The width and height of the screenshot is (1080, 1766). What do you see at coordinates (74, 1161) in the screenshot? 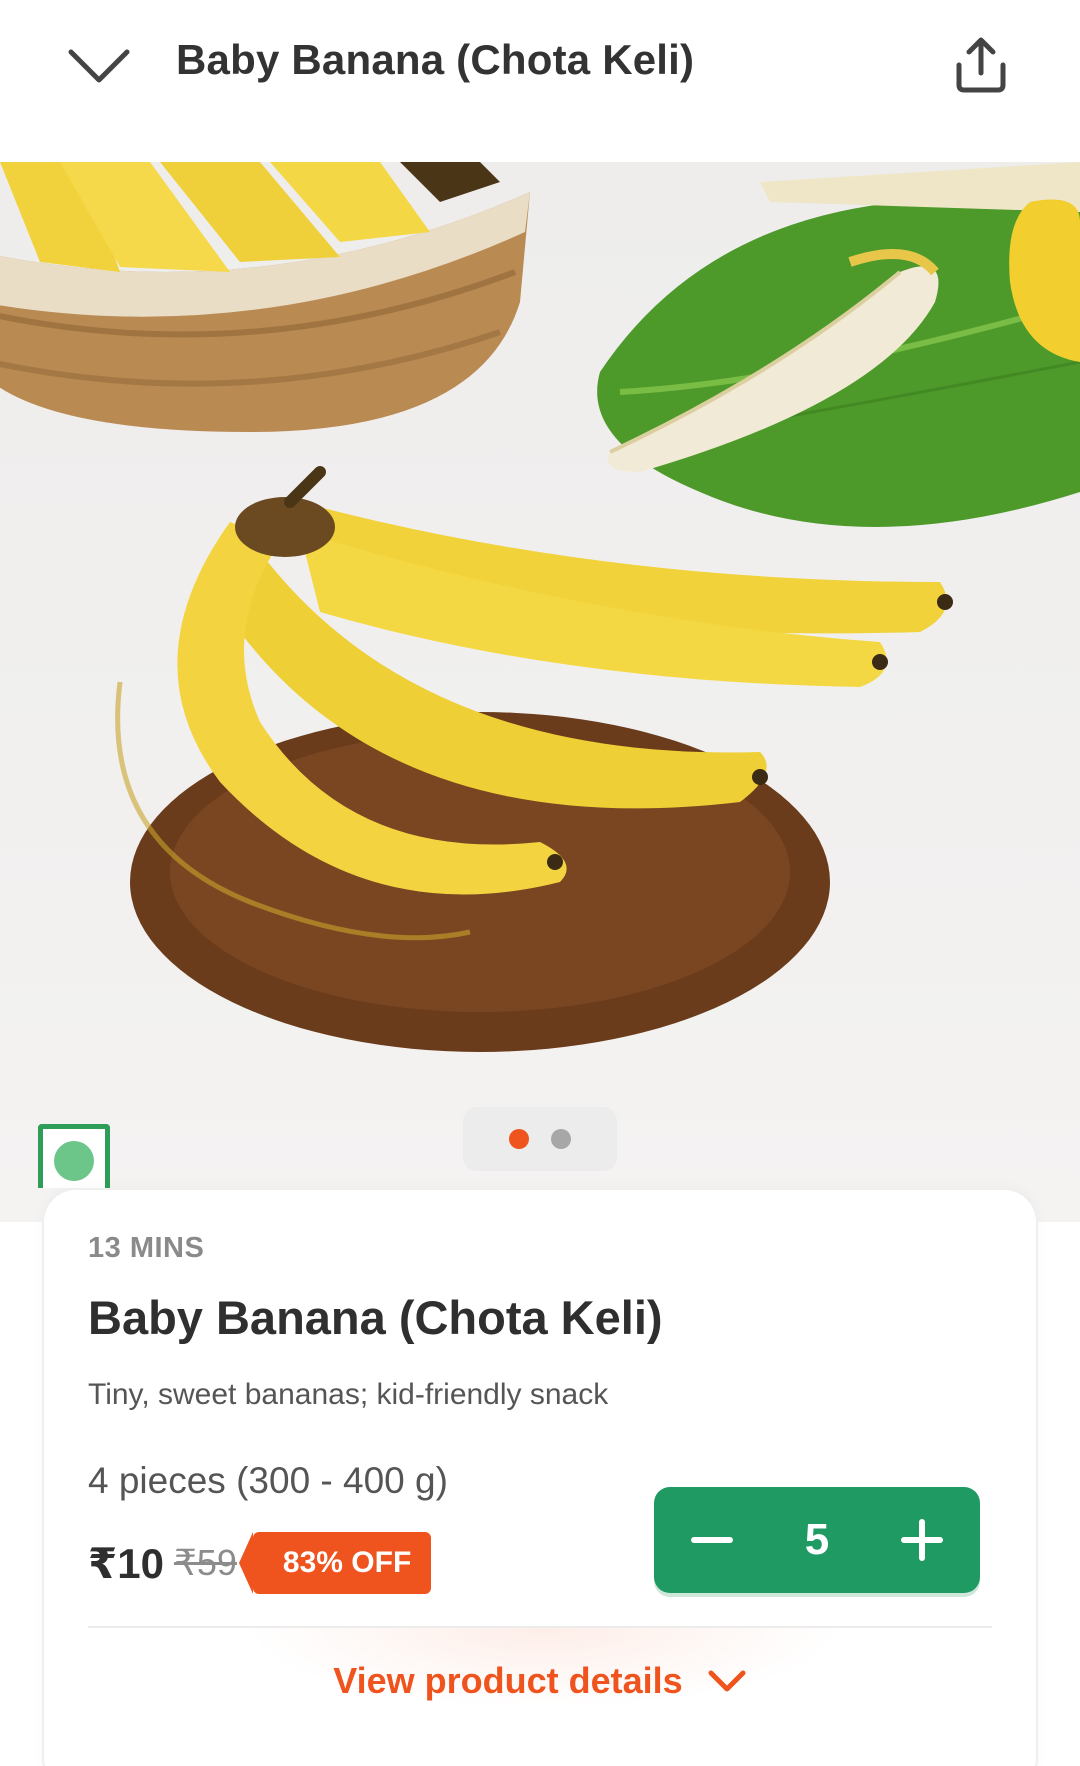
I see `veg-dot` at bounding box center [74, 1161].